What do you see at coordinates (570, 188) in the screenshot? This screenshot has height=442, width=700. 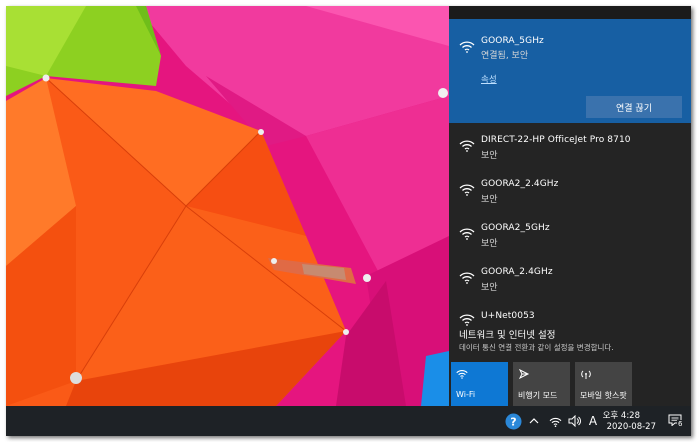 I see `network-item-goora2-24ghz: GOORA2_2.4GHz 보안` at bounding box center [570, 188].